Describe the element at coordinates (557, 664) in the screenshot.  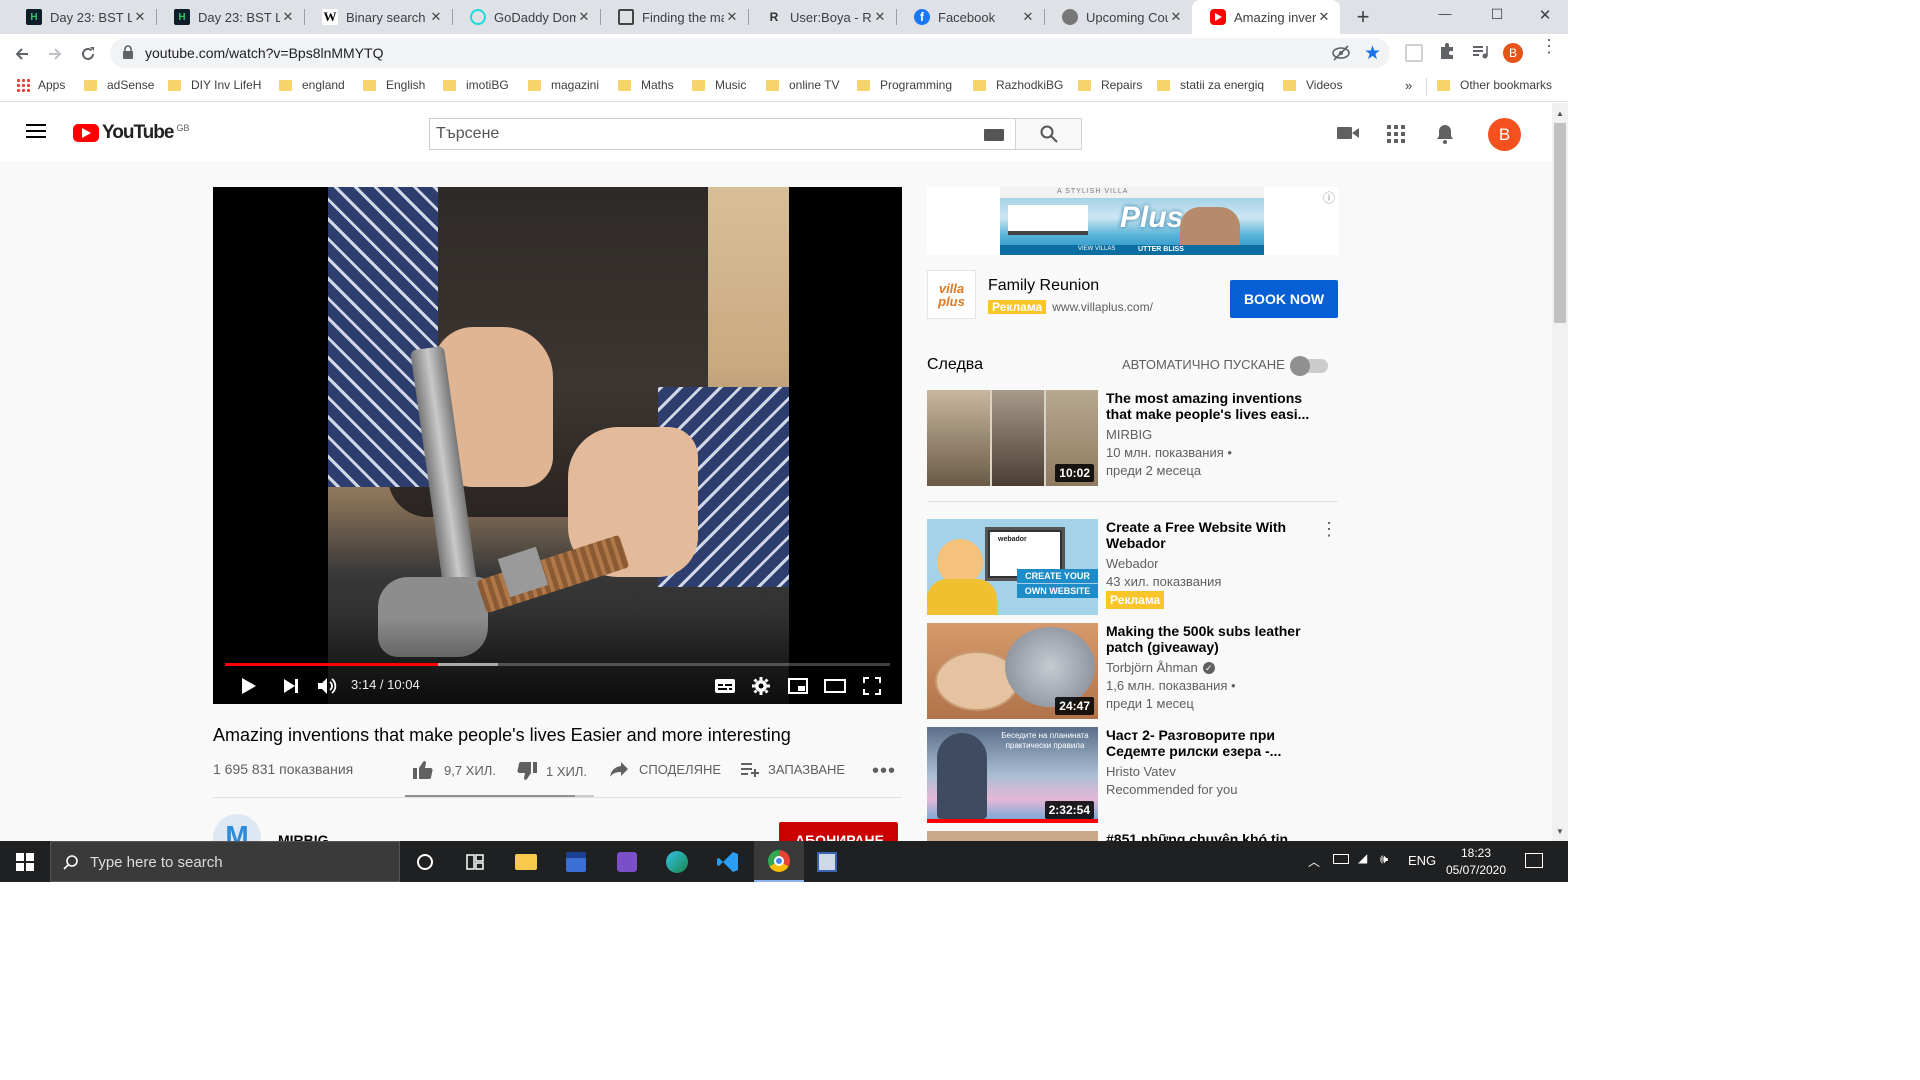
I see `progress-bar` at that location.